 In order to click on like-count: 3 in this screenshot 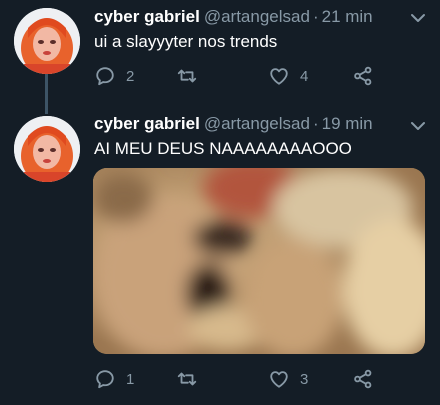, I will do `click(304, 379)`.